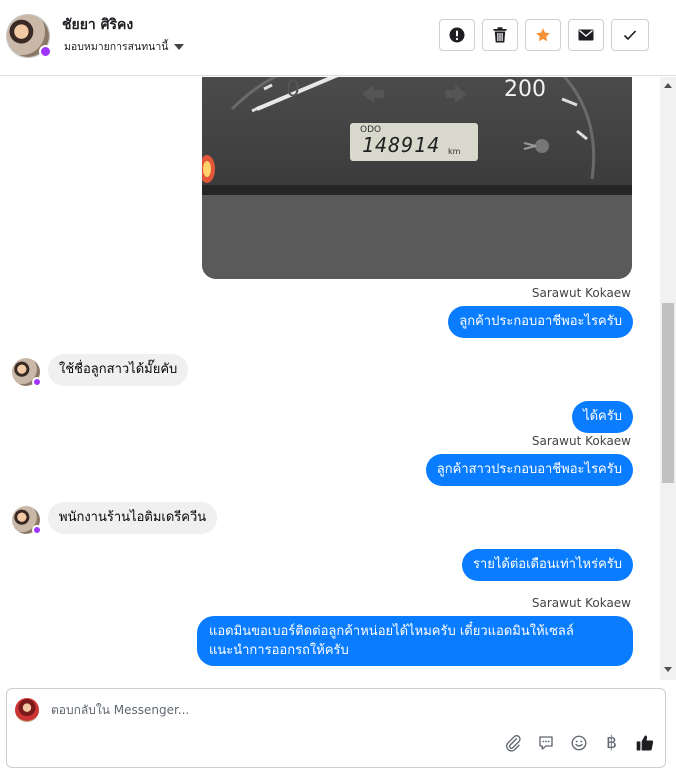 The image size is (676, 768). Describe the element at coordinates (668, 393) in the screenshot. I see `scrollbar-thumb` at that location.